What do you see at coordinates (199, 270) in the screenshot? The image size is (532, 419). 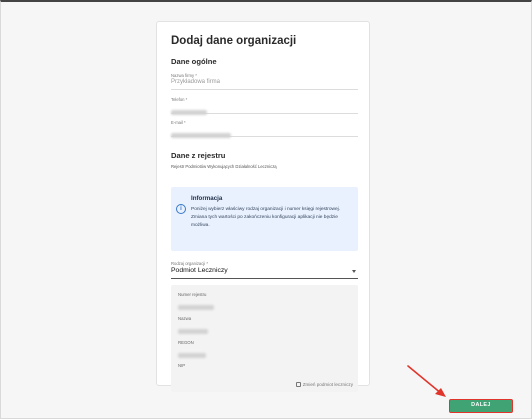 I see `org-type-value: Podmiot Leczniczy` at bounding box center [199, 270].